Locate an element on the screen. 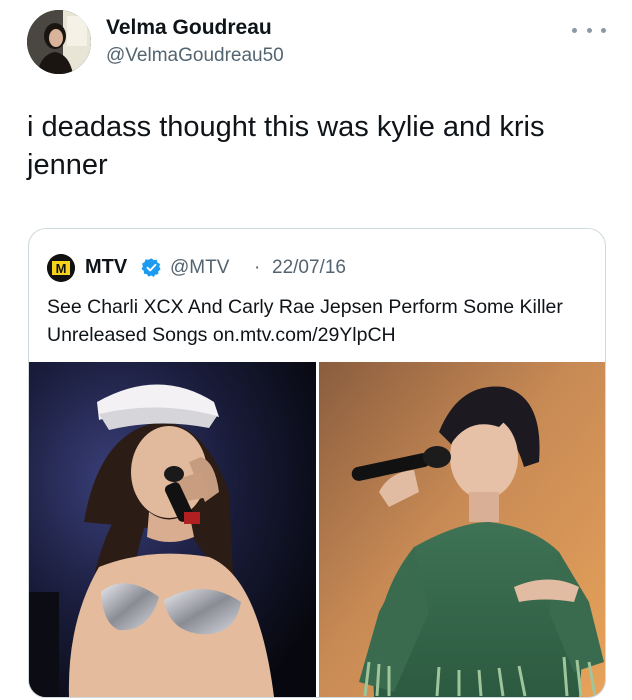 The image size is (632, 700). quoted-tweet-date: 22/07/16 is located at coordinates (309, 268).